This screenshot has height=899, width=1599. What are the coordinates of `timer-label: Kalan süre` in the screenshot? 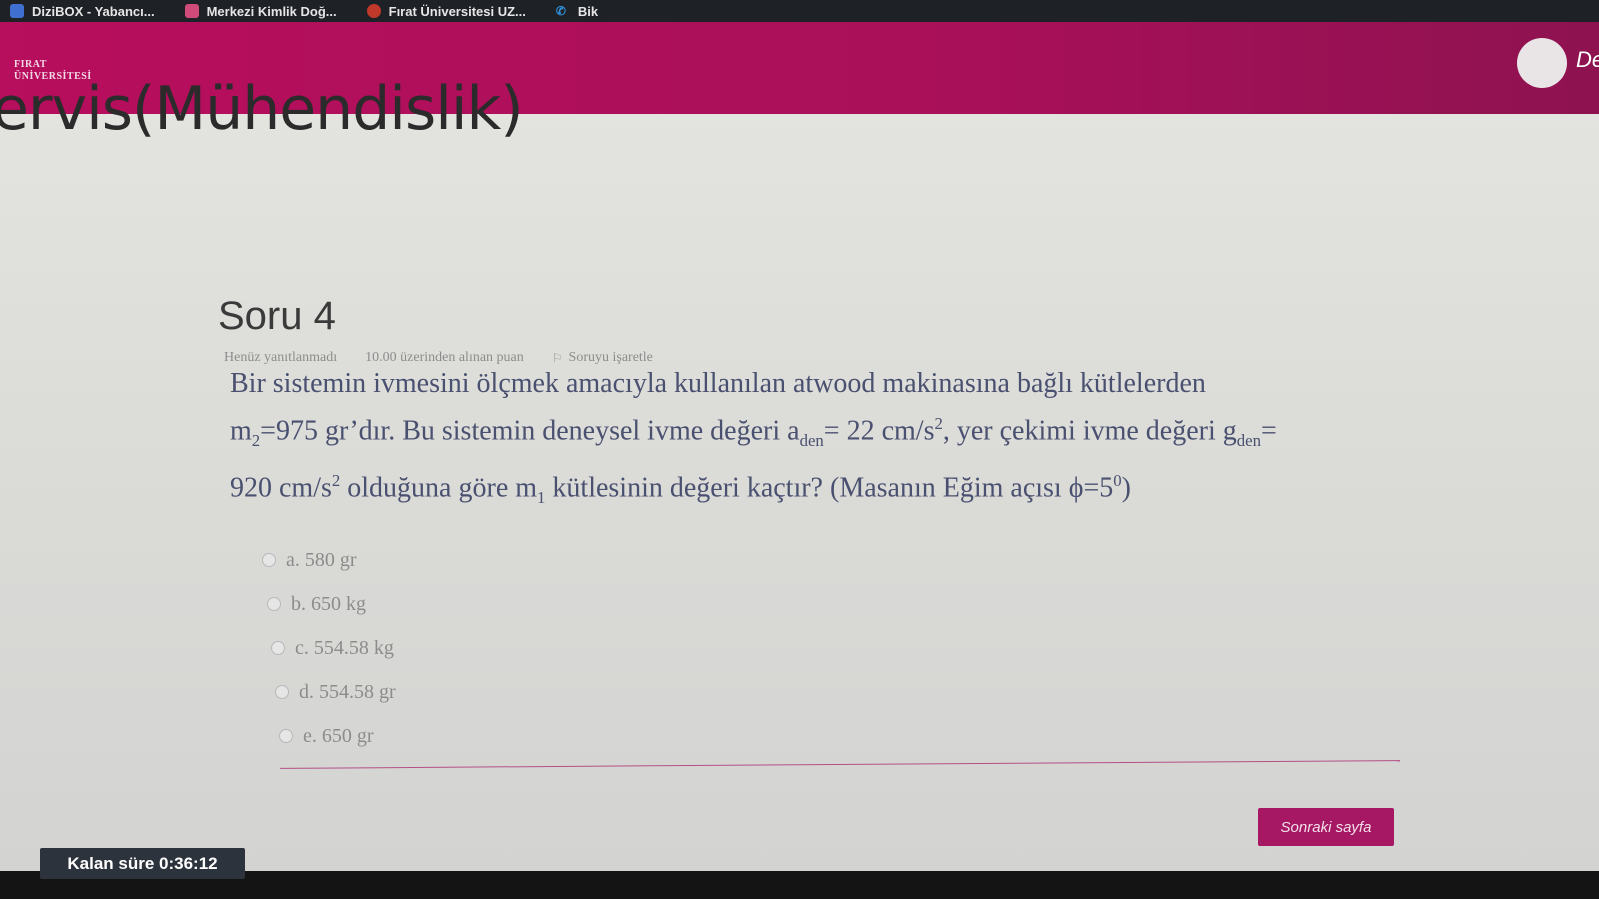 It's located at (111, 863).